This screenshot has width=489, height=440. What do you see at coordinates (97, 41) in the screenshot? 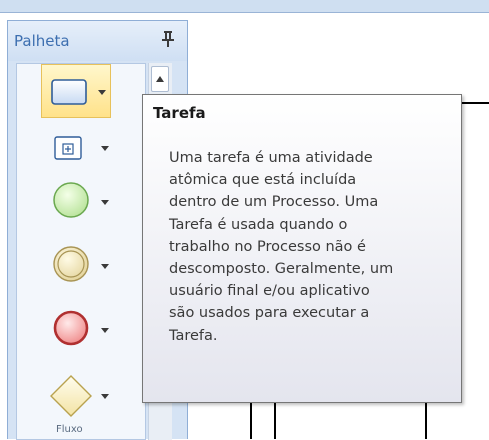
I see `palette-header: Palheta` at bounding box center [97, 41].